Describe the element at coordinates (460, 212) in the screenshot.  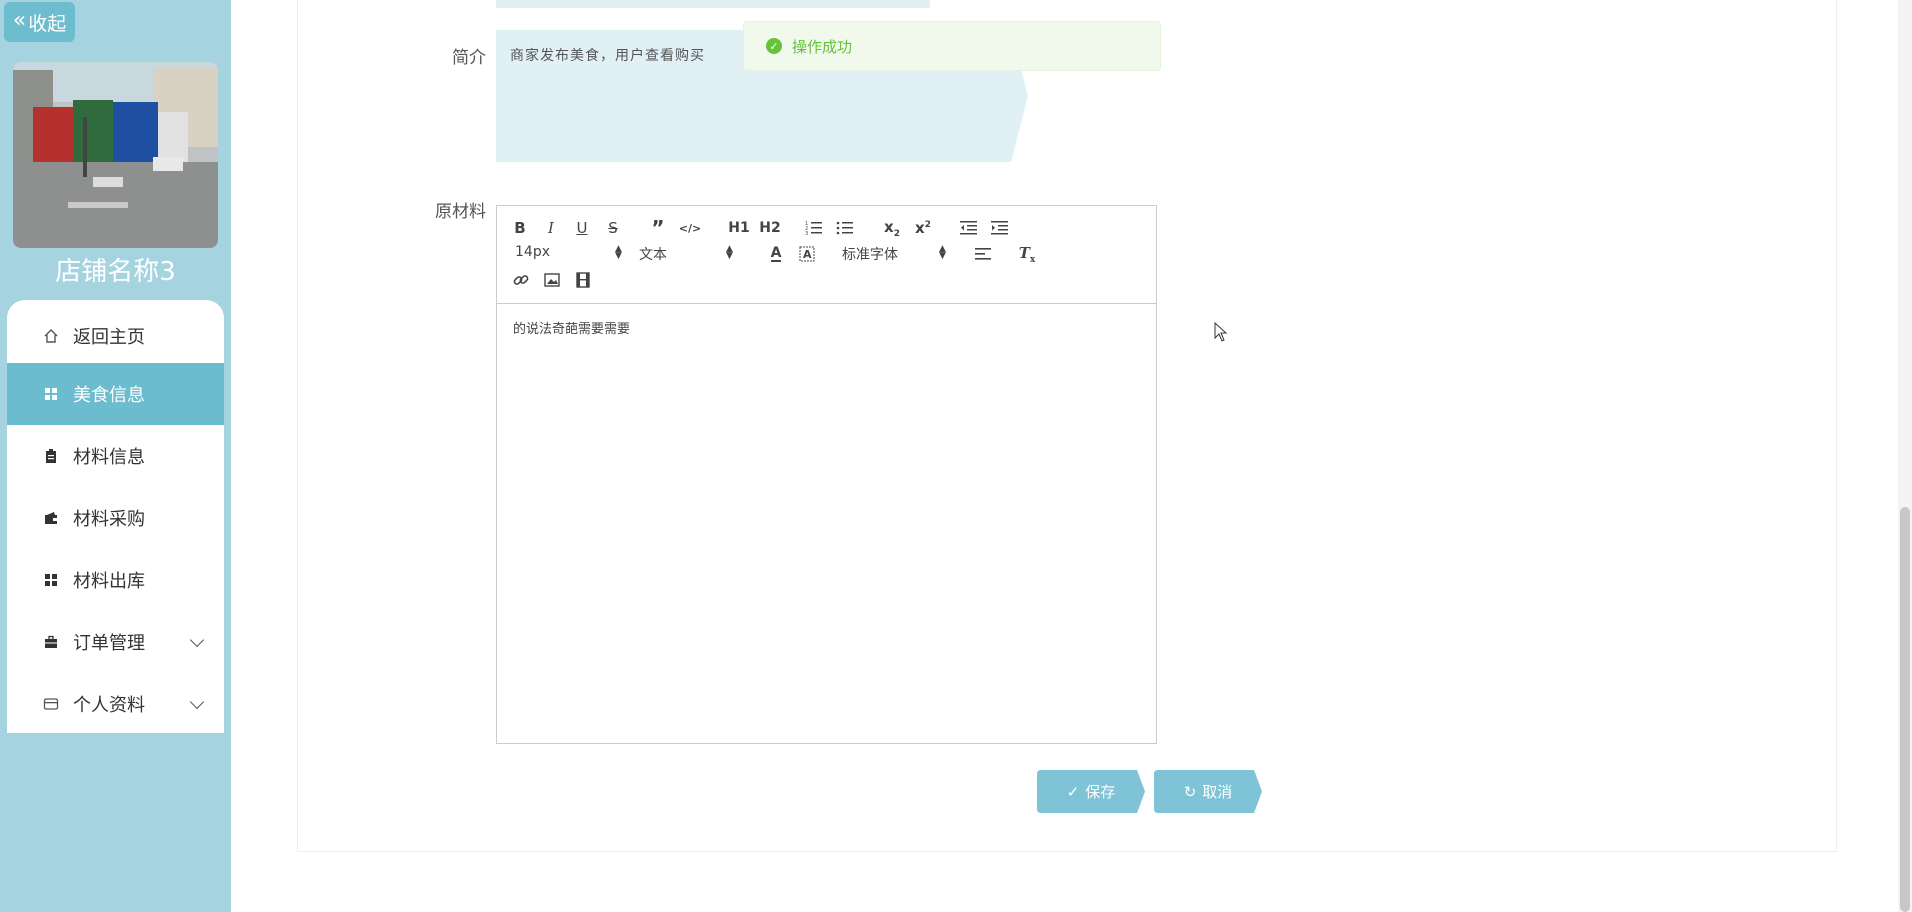
I see `materials-label: 原材料` at that location.